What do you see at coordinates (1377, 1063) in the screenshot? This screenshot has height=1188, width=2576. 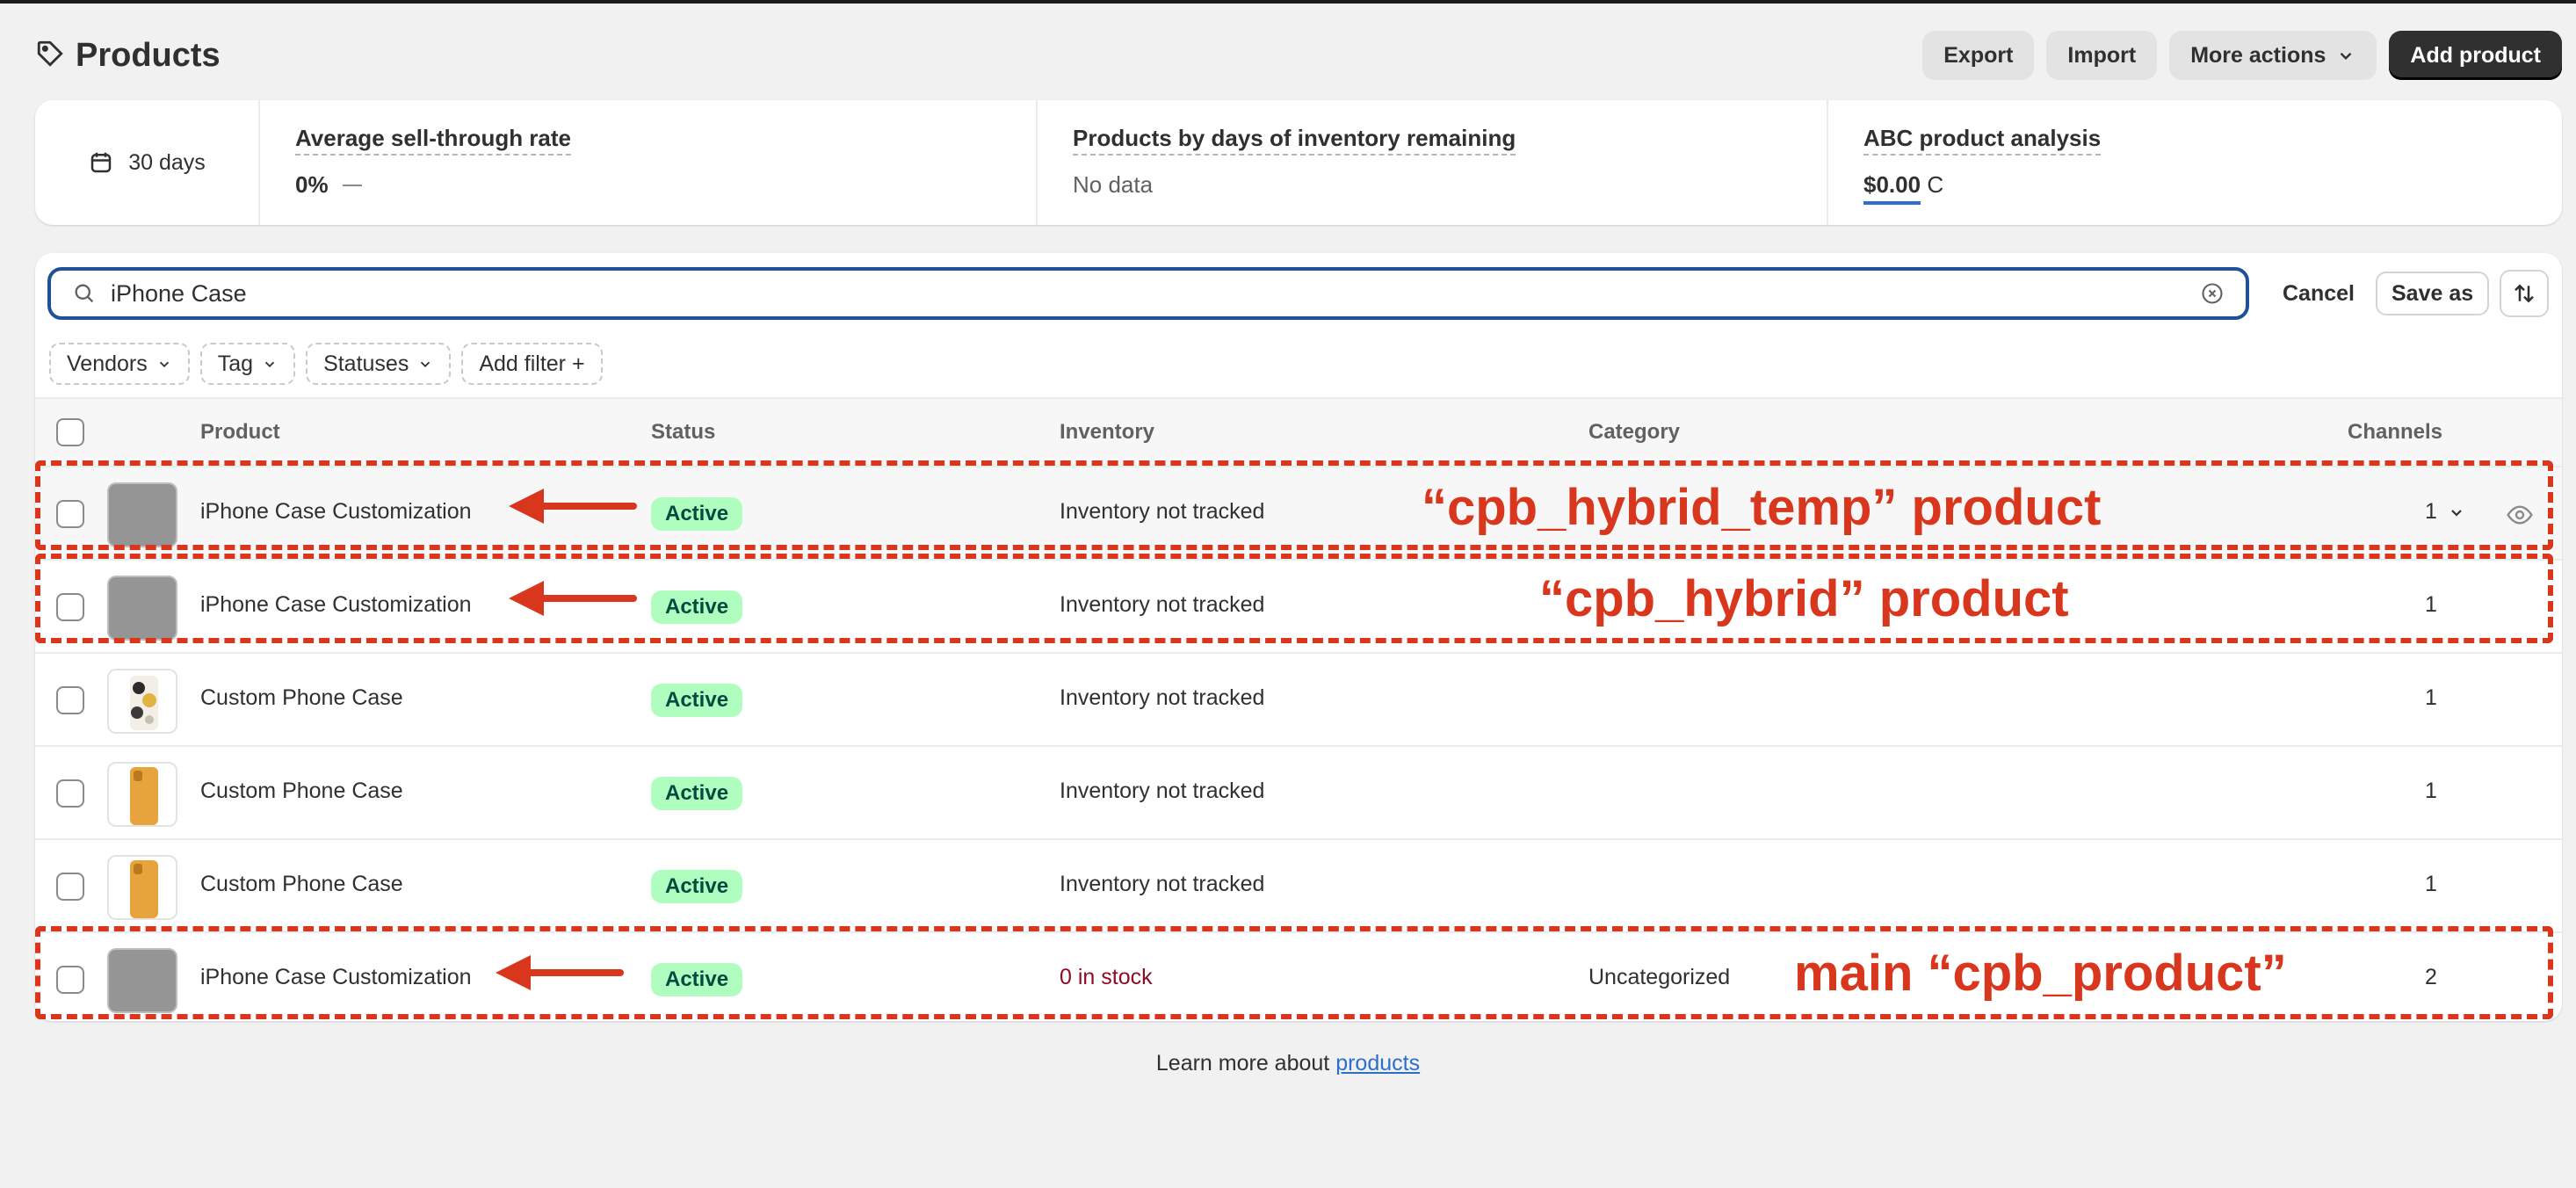 I see `products-help-link: products` at bounding box center [1377, 1063].